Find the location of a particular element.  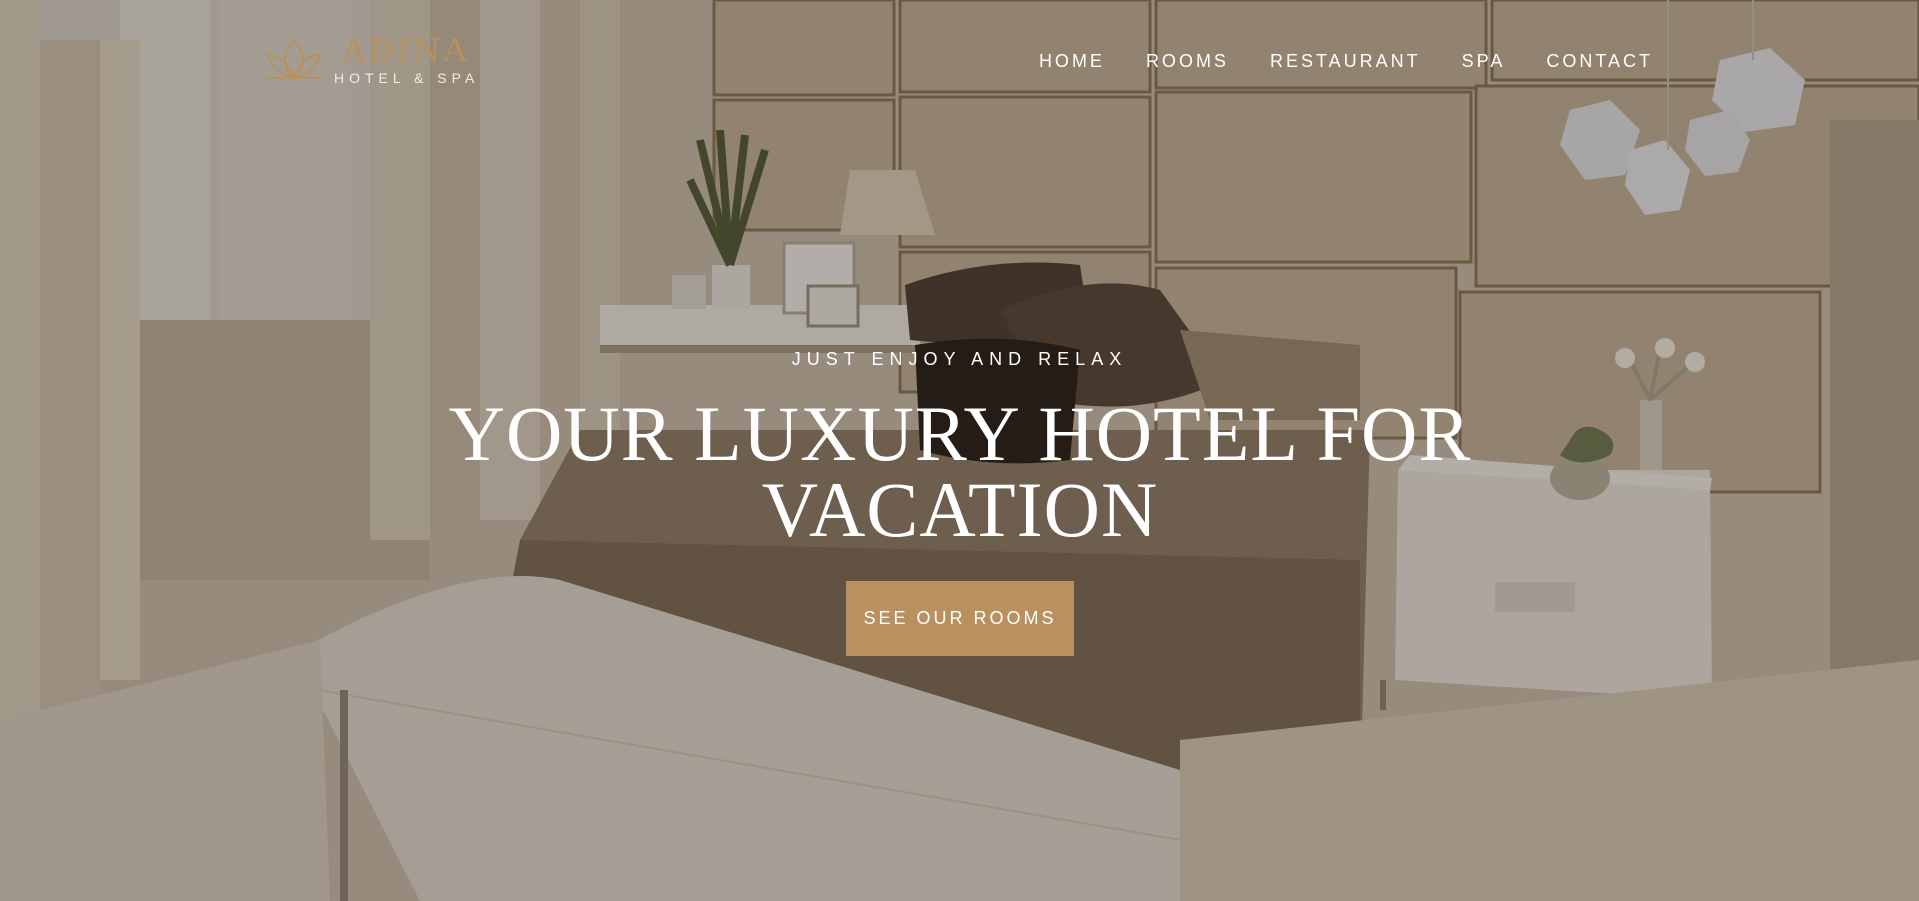

nav-item-contact: CONTACT is located at coordinates (1599, 61).